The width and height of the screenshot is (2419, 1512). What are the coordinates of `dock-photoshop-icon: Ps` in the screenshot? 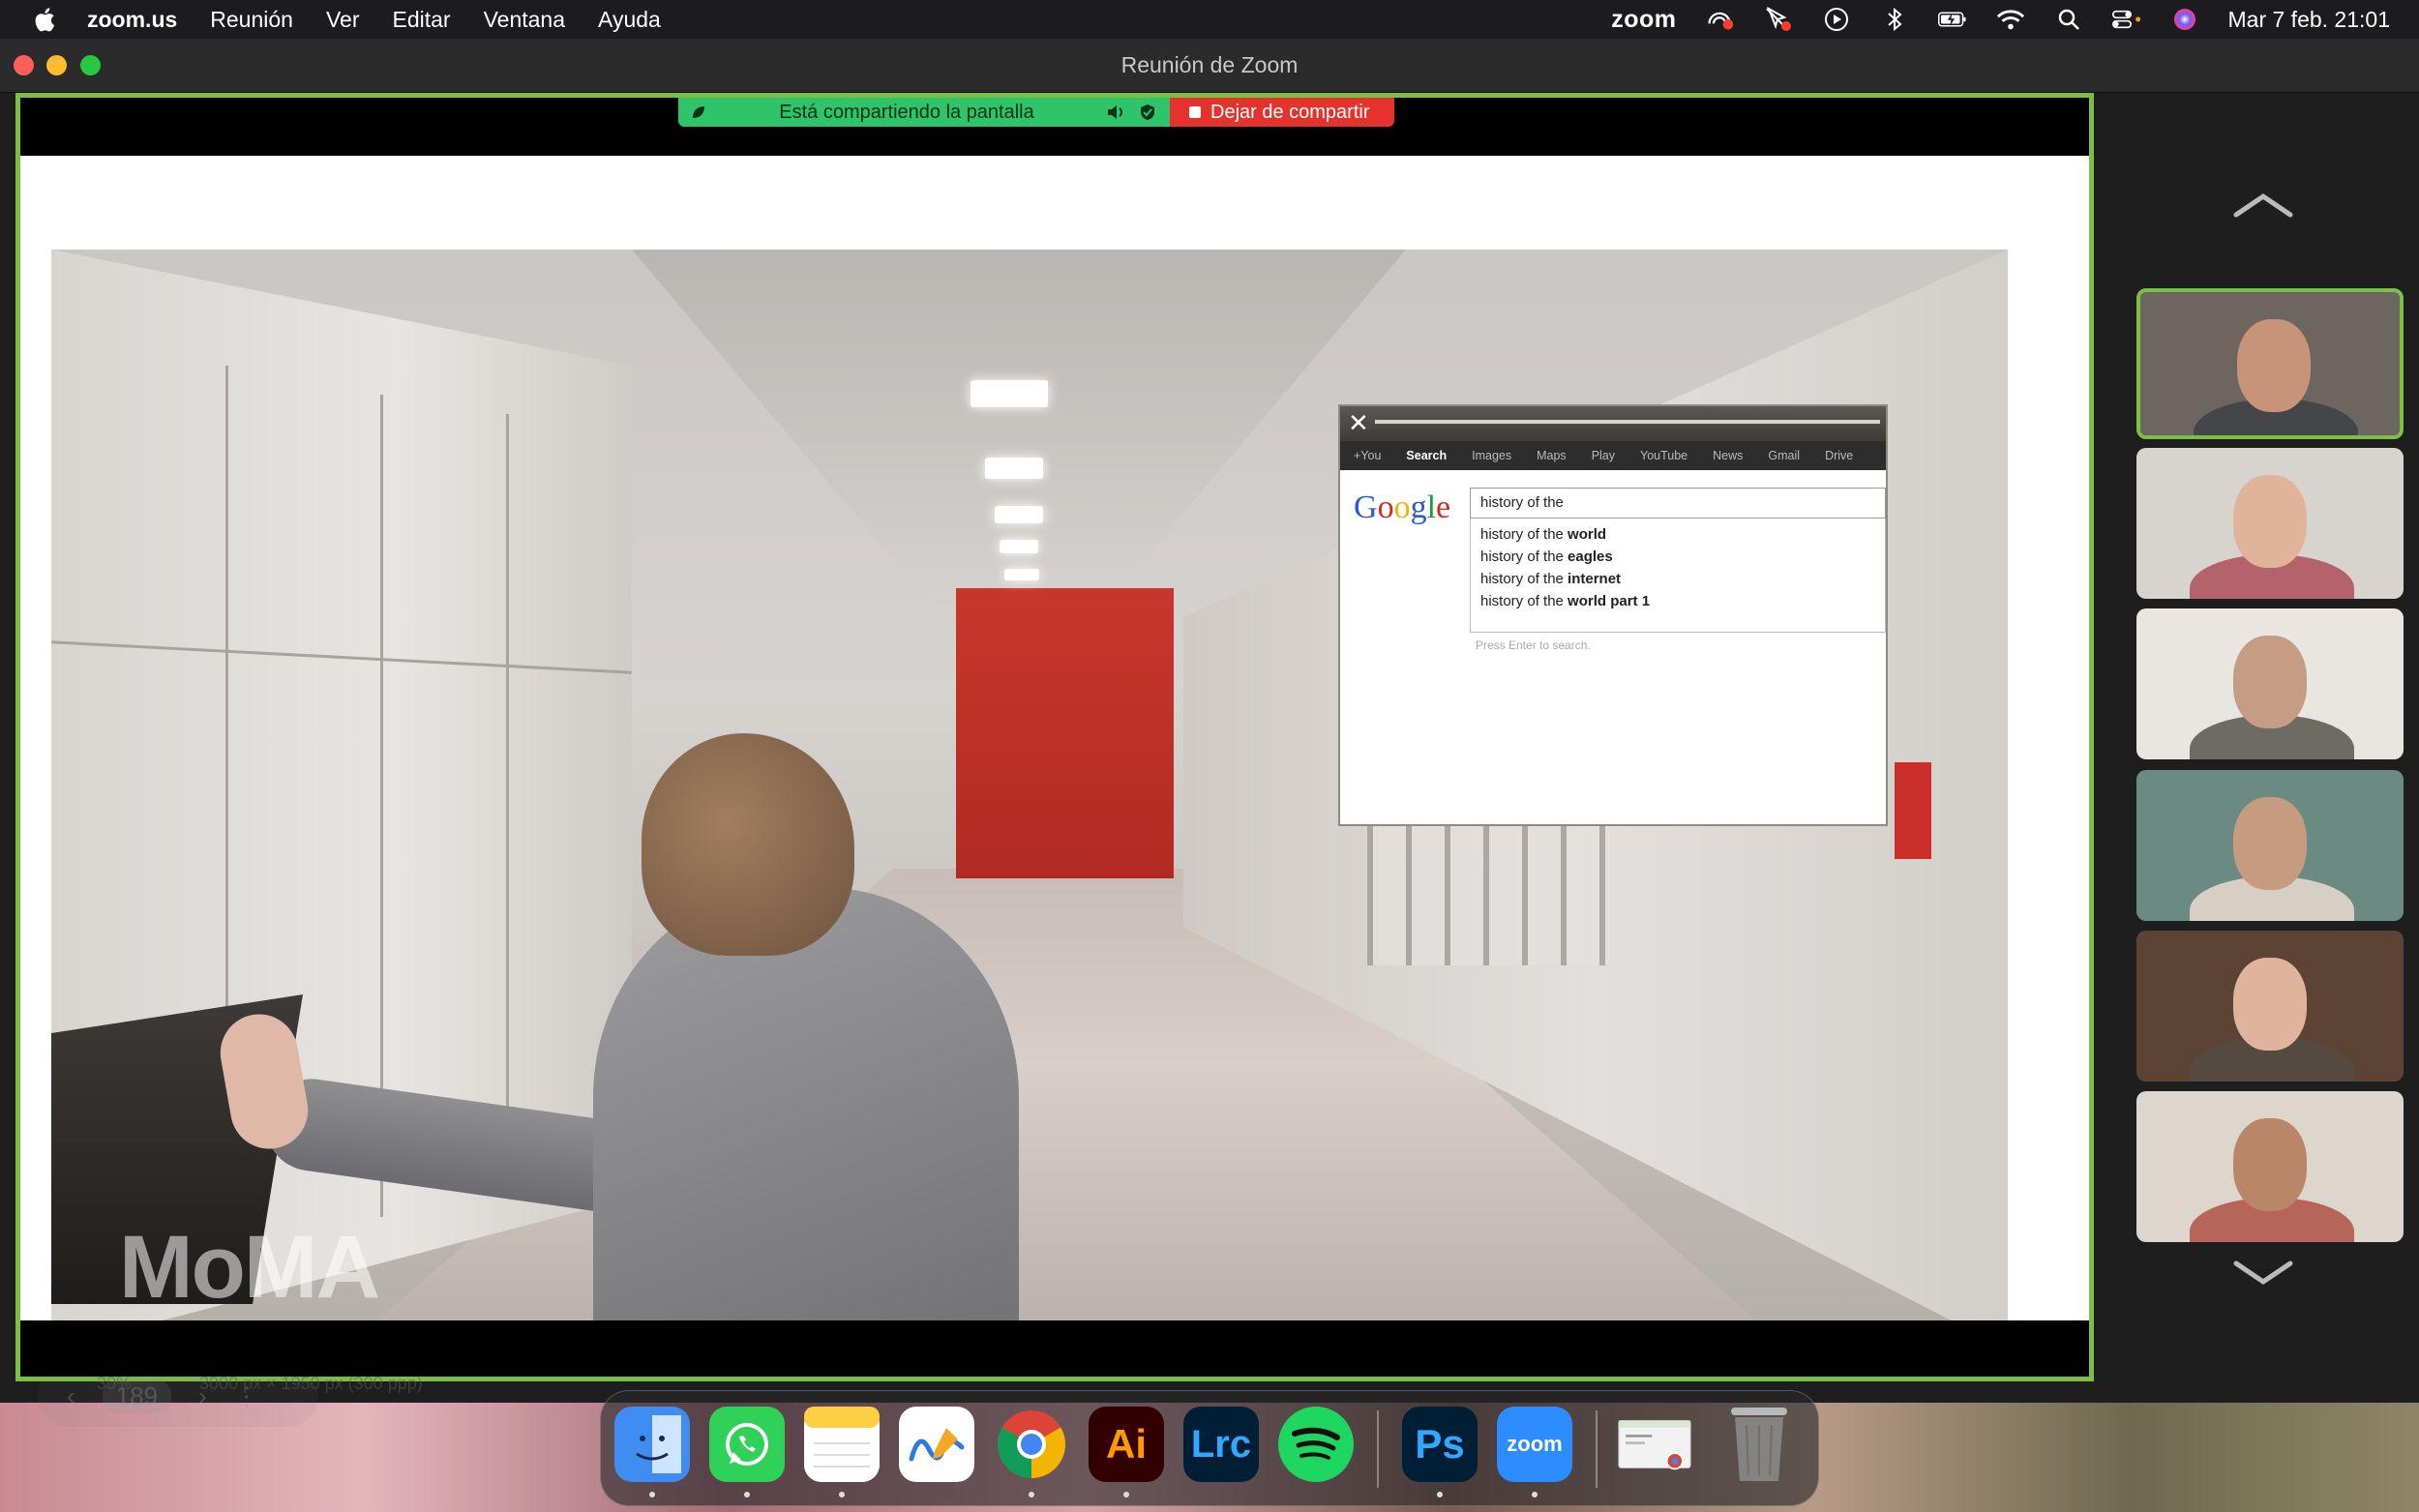 It's located at (1440, 1445).